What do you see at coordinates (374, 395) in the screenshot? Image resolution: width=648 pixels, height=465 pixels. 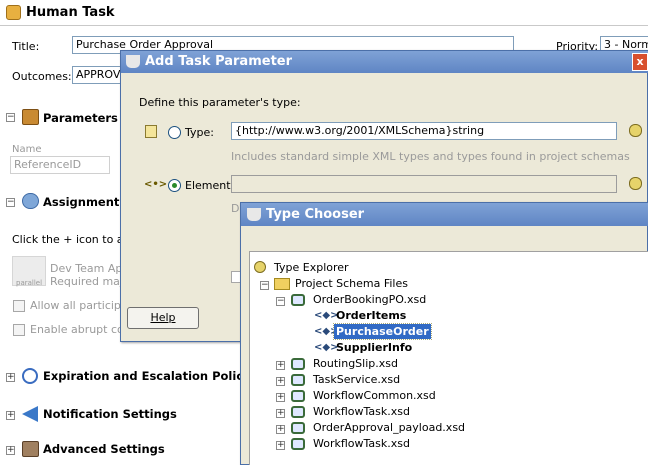 I see `tree-node-workflowcommon: WorkflowCommon.xsd` at bounding box center [374, 395].